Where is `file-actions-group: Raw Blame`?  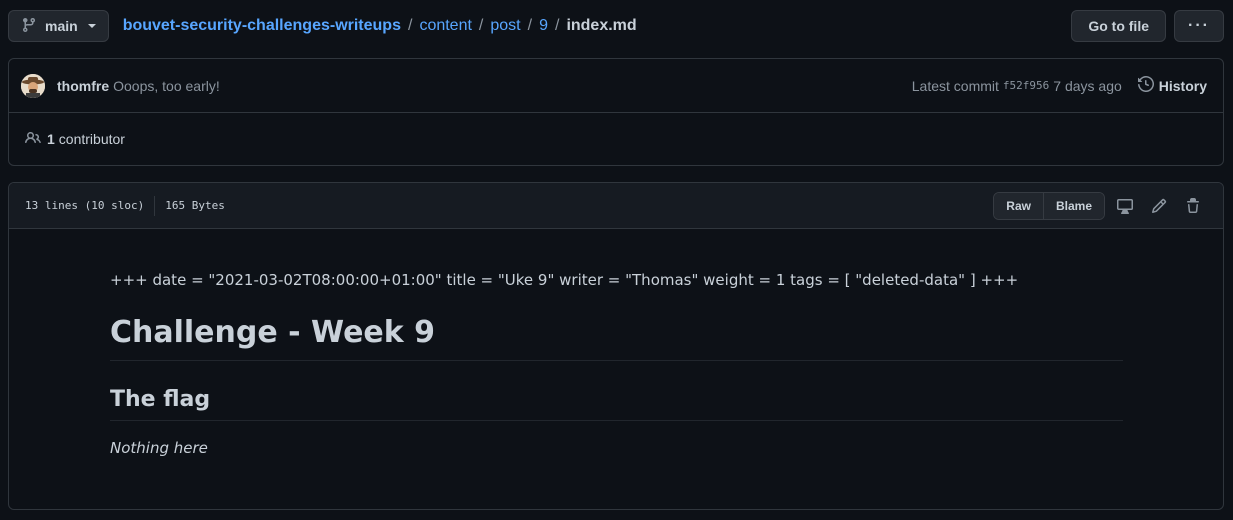 file-actions-group: Raw Blame is located at coordinates (1049, 205).